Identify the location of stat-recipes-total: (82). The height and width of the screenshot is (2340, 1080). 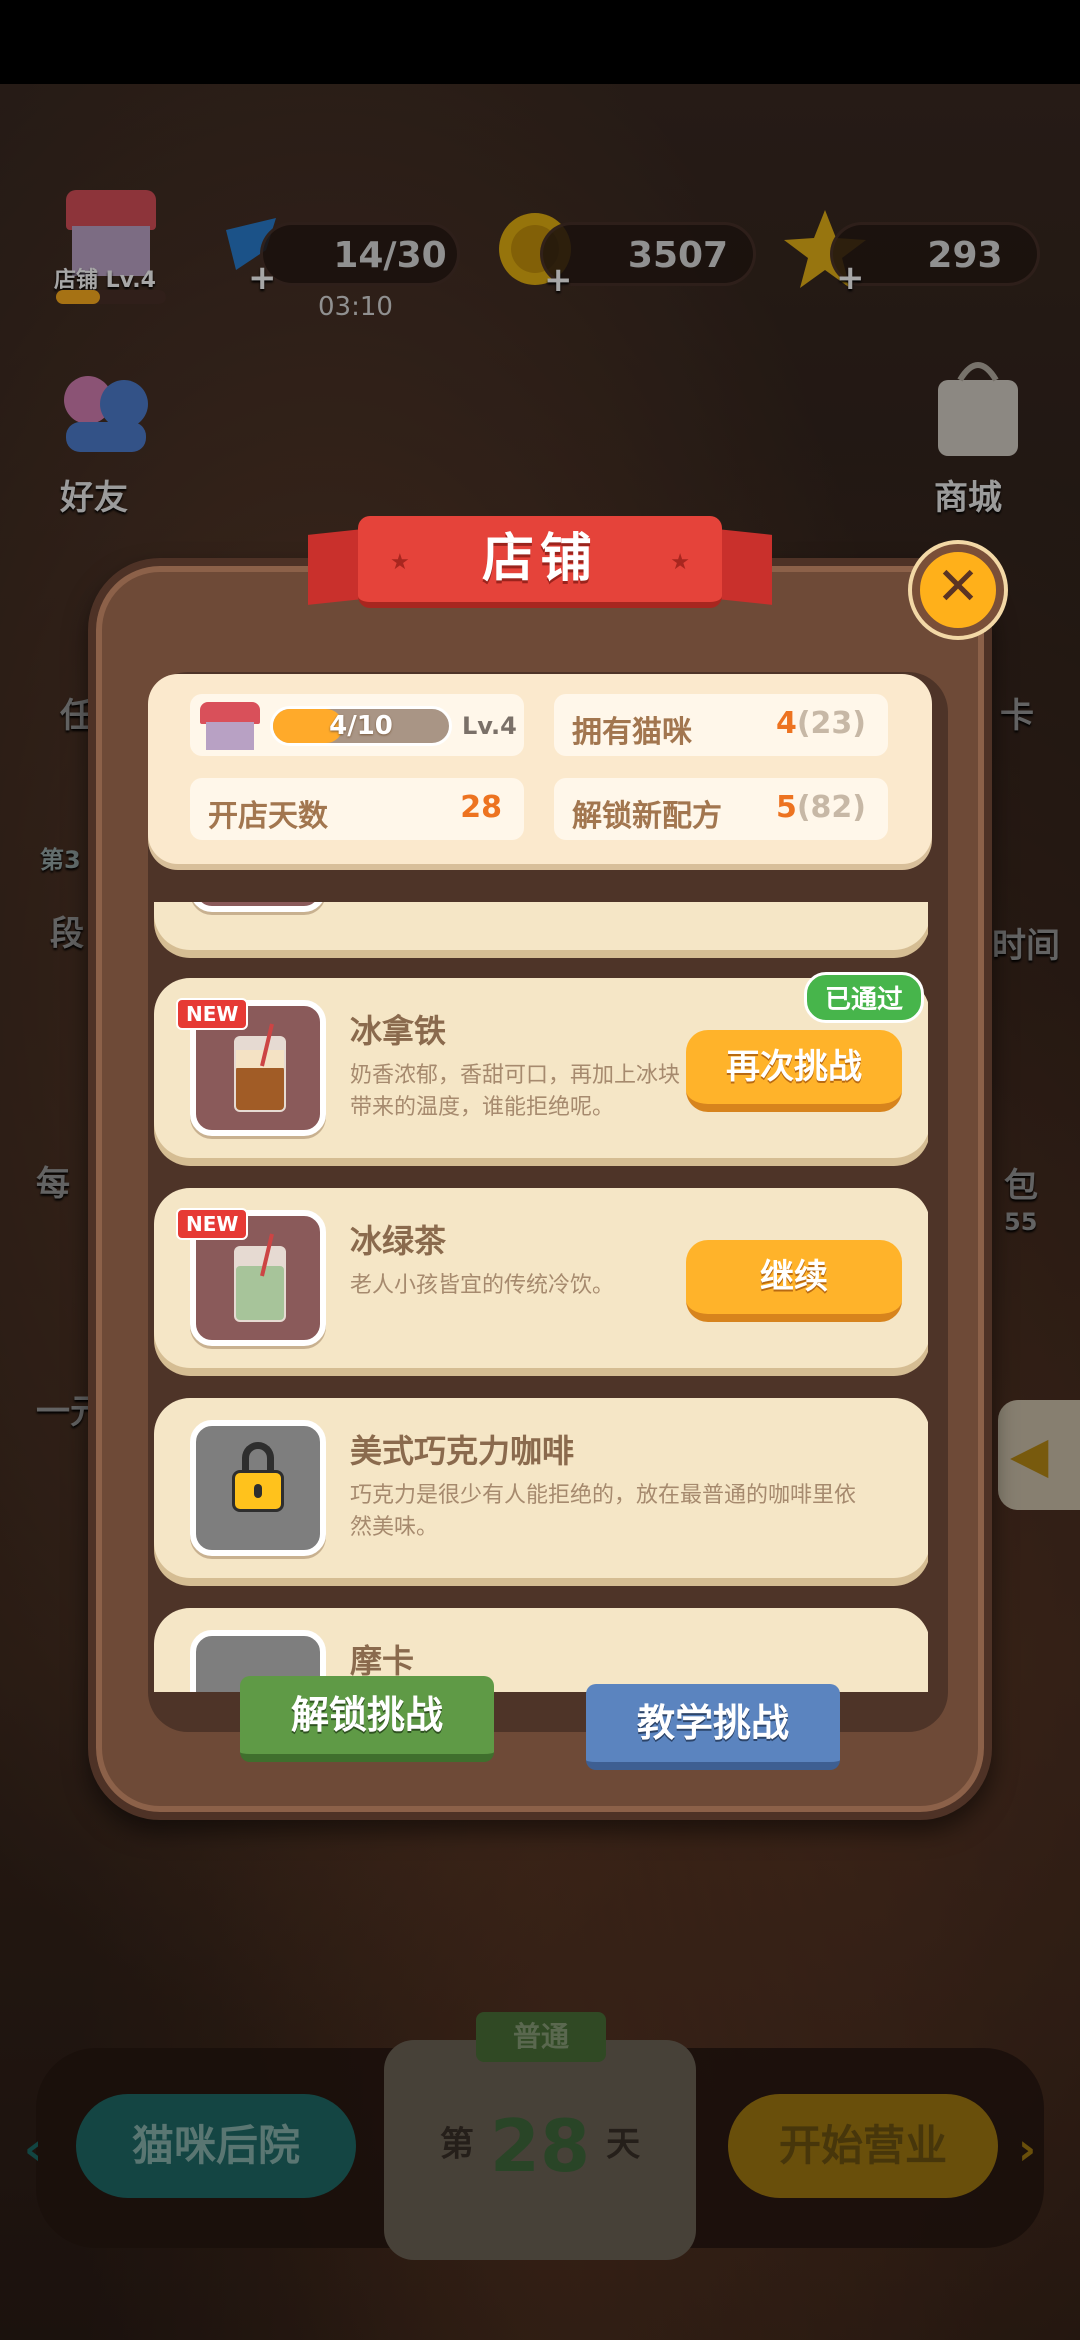
(831, 807).